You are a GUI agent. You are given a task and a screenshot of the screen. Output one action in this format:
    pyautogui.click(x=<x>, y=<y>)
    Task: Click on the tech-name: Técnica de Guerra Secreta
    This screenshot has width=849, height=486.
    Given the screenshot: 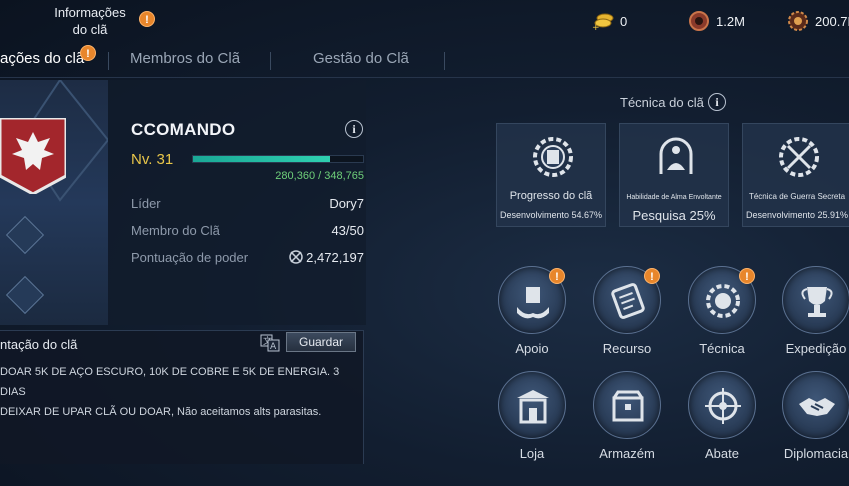 What is the action you would take?
    pyautogui.click(x=797, y=196)
    